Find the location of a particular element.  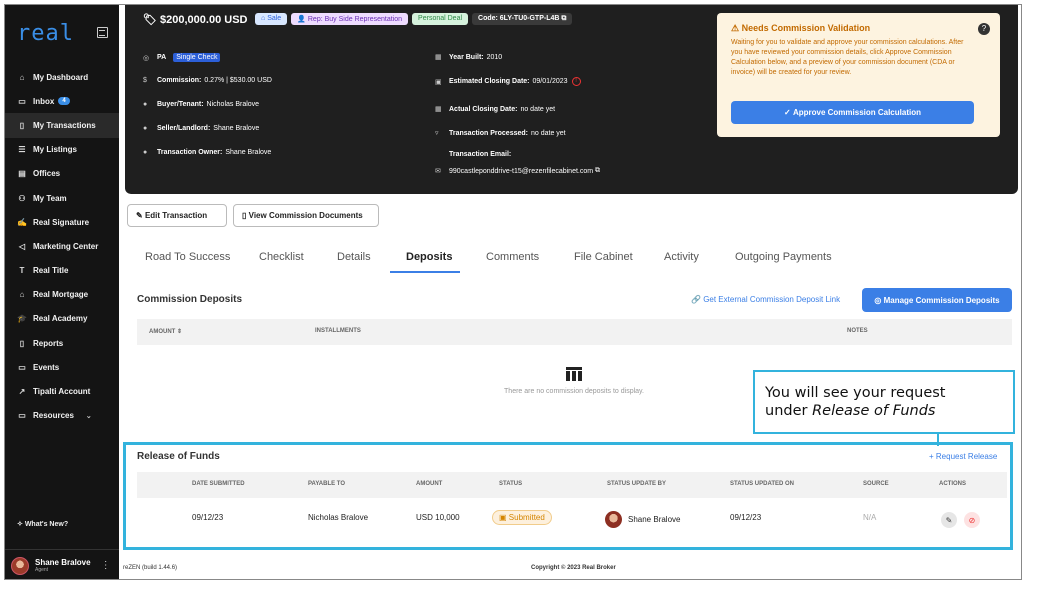

request-release-link: + Request Release is located at coordinates (963, 456).